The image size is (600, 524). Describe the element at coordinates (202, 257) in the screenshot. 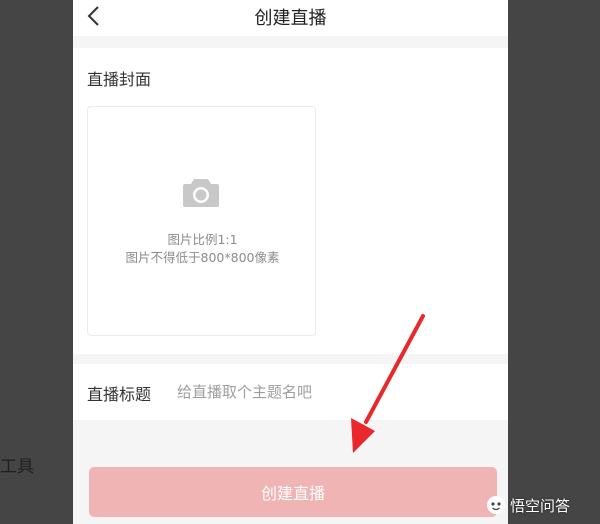

I see `cover-hint-size: 图片不得低于800*800像素` at that location.